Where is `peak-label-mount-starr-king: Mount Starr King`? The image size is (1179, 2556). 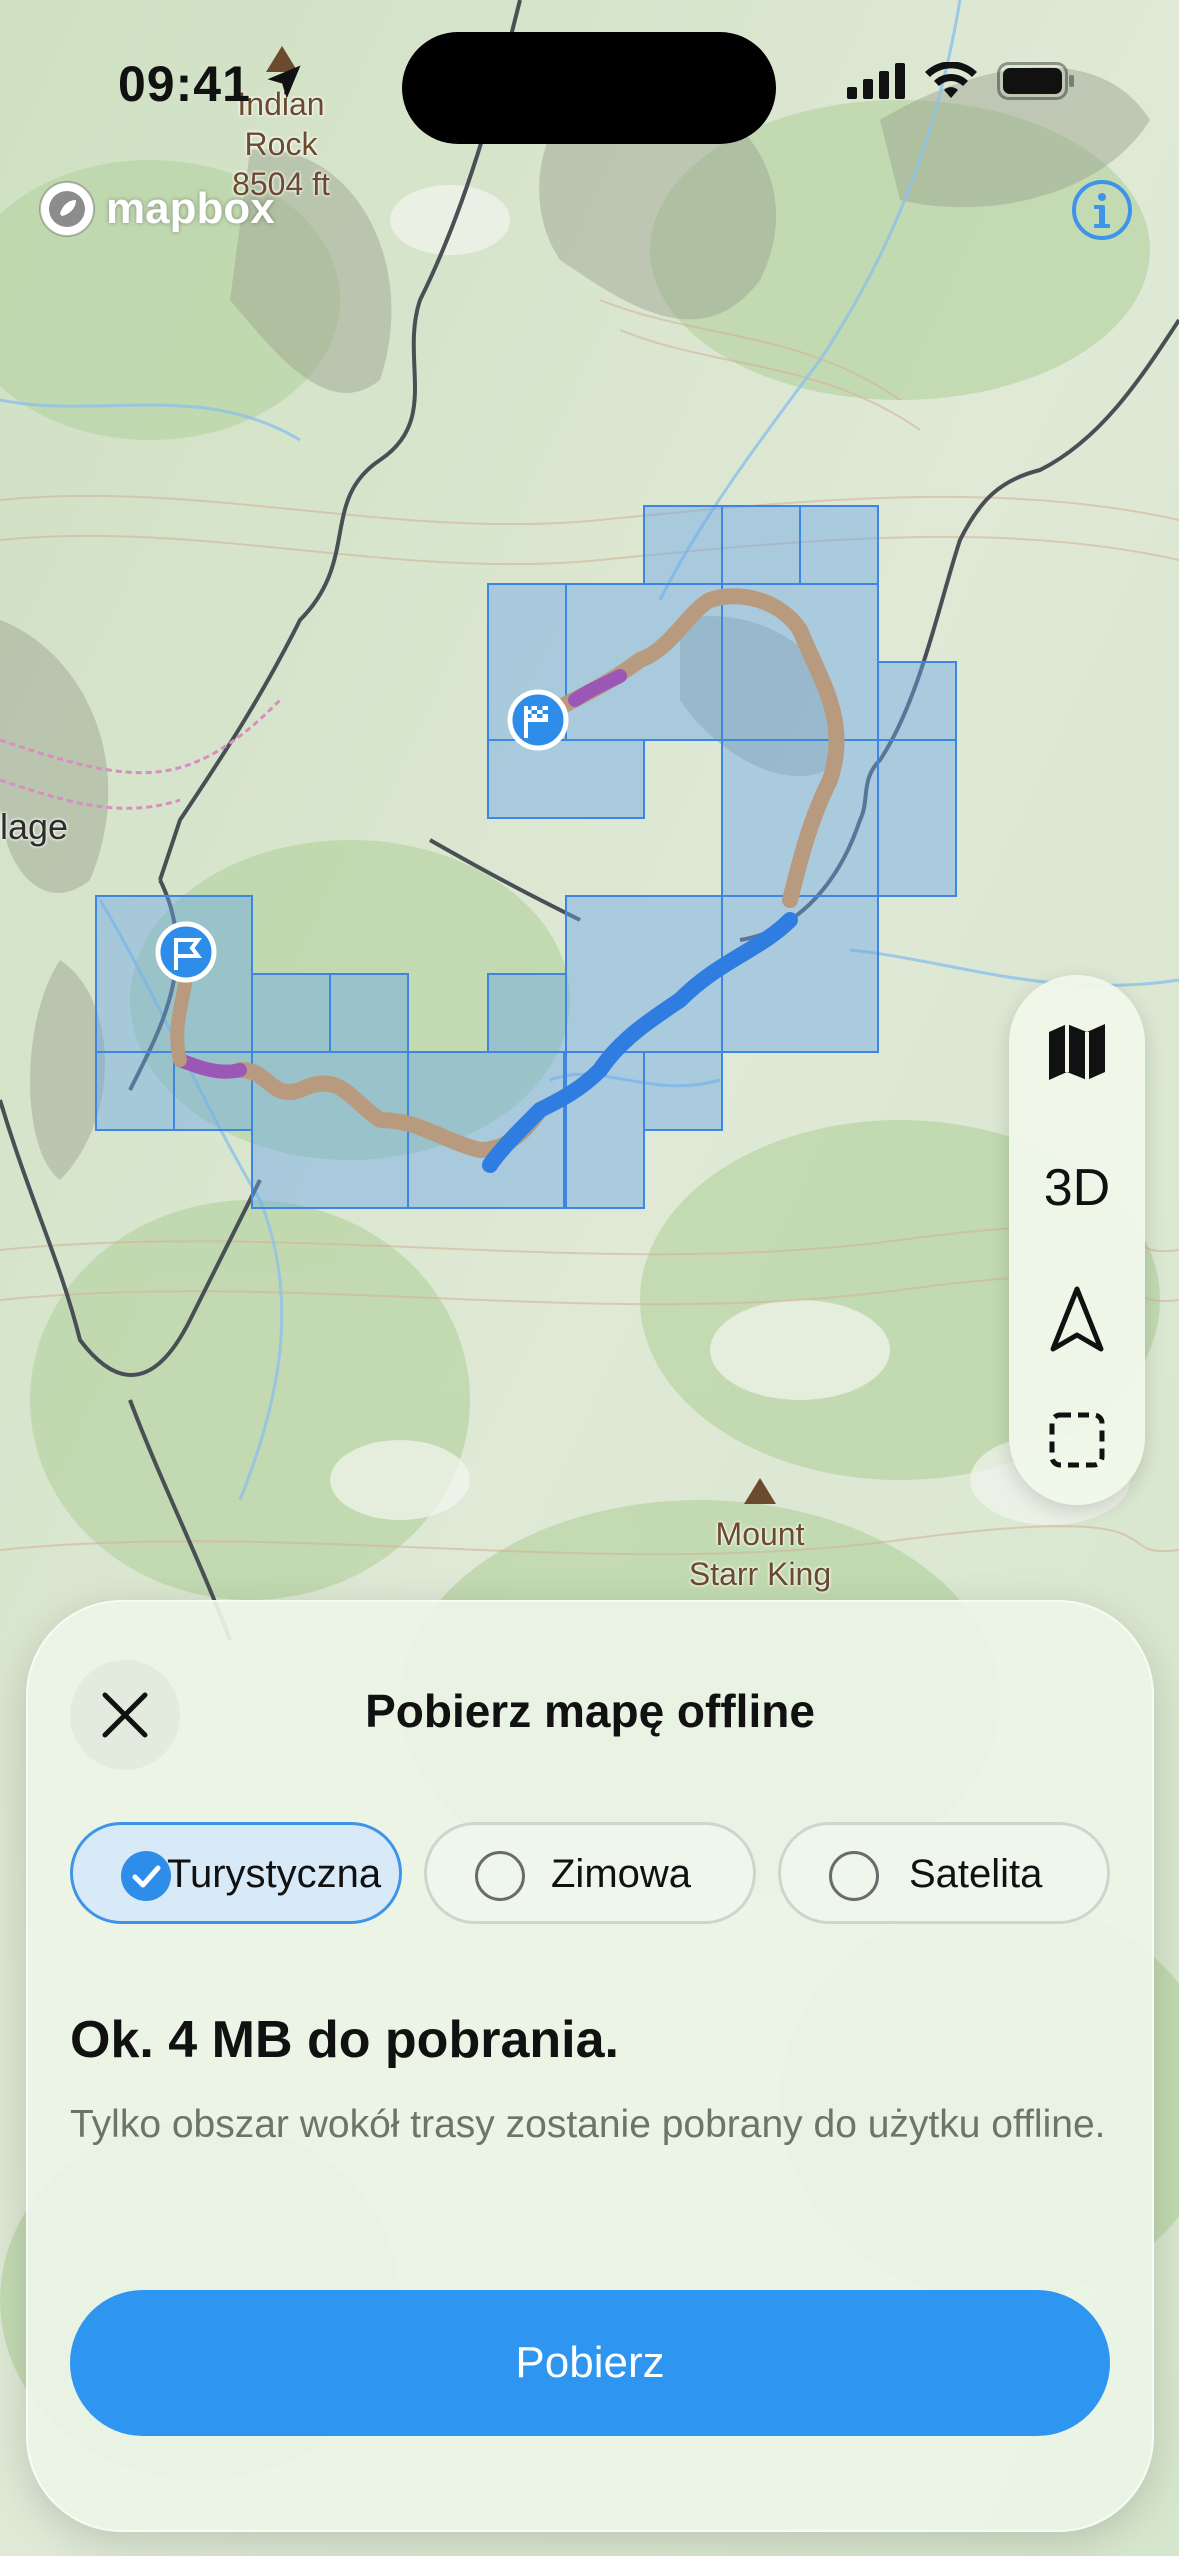
peak-label-mount-starr-king: Mount Starr King is located at coordinates (760, 1554).